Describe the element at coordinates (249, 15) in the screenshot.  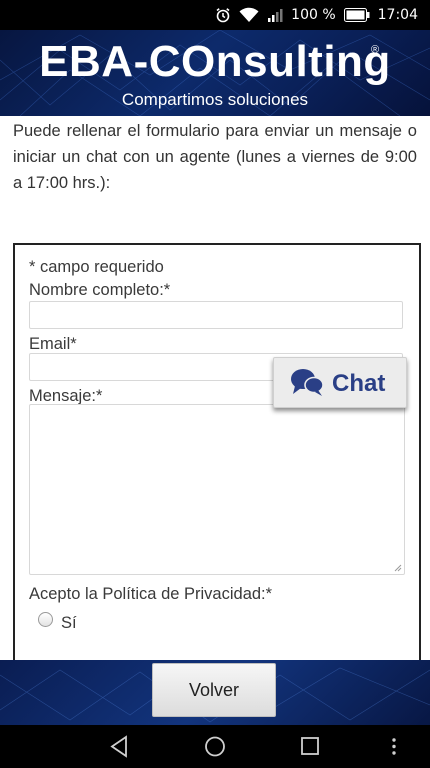
I see `wifi-icon` at that location.